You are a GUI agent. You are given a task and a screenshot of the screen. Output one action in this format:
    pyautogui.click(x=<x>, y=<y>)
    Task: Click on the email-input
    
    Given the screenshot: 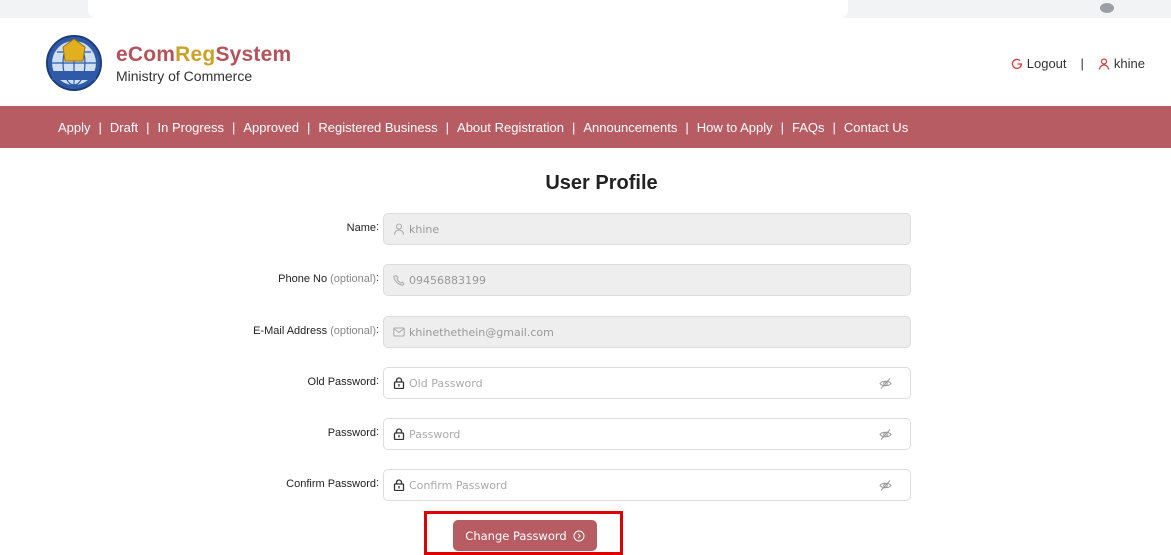 What is the action you would take?
    pyautogui.click(x=629, y=332)
    